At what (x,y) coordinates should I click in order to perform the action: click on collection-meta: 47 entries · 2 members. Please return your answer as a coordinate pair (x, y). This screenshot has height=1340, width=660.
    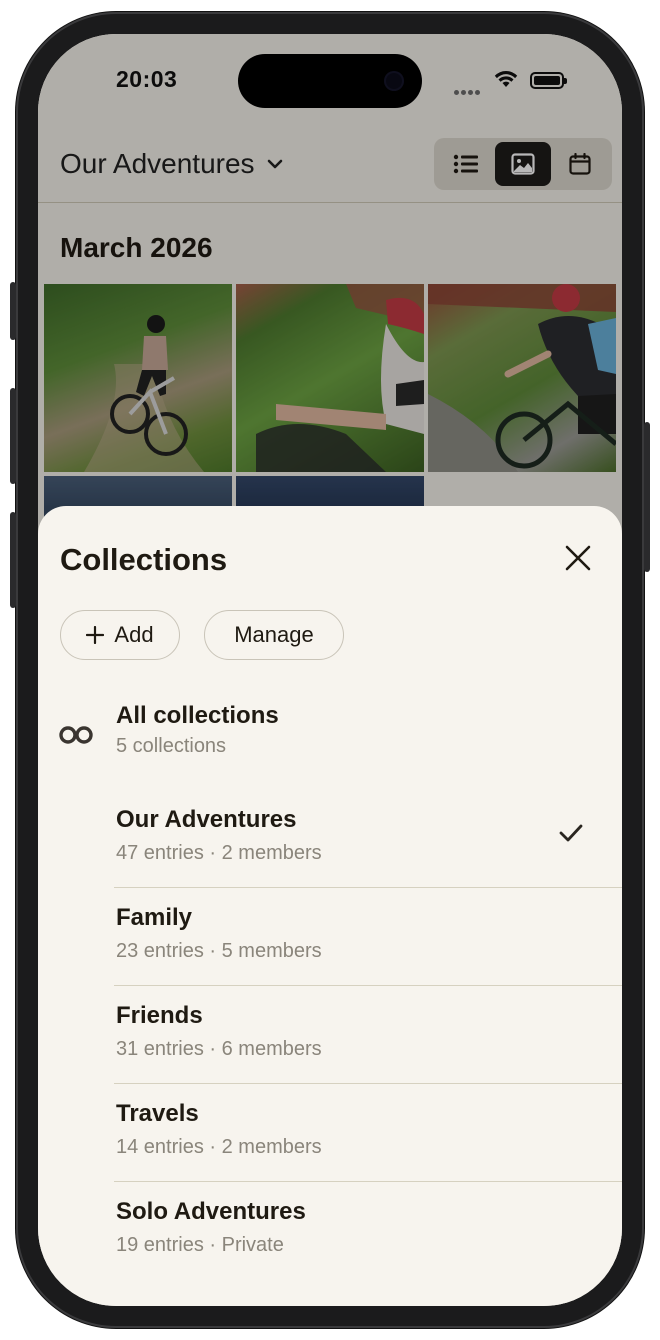
    Looking at the image, I should click on (219, 853).